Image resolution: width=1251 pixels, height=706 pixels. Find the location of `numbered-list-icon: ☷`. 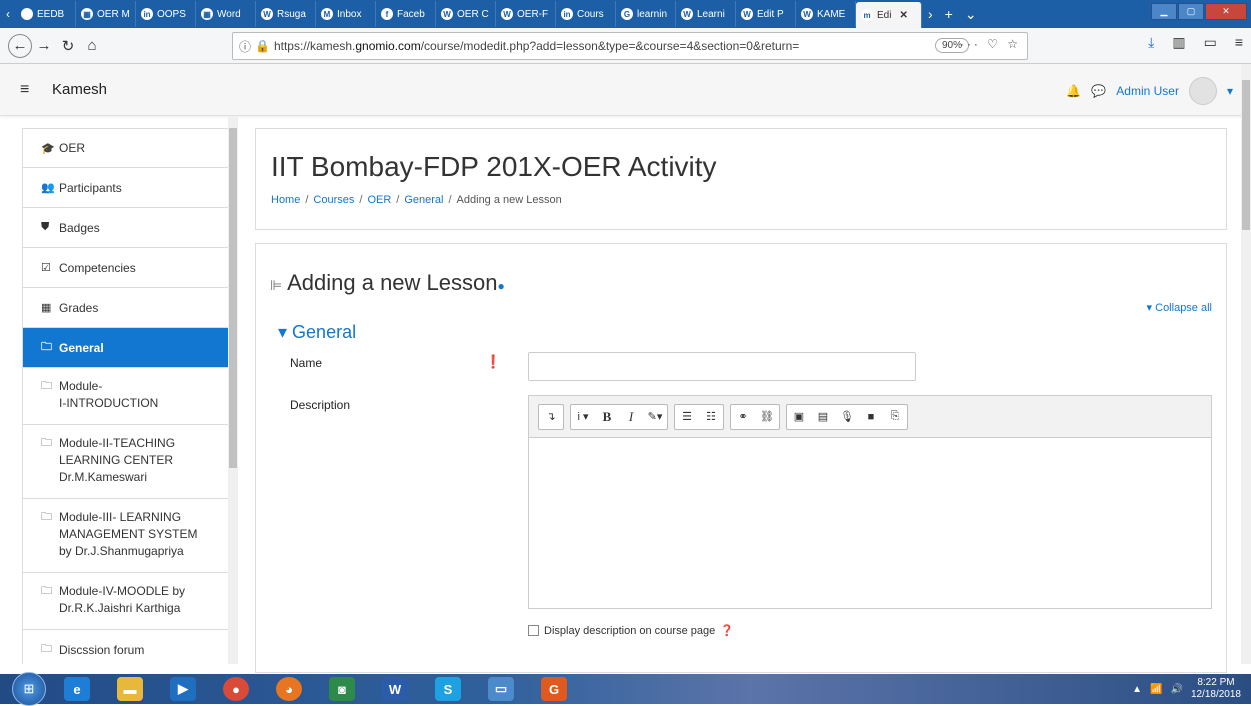

numbered-list-icon: ☷ is located at coordinates (711, 417).